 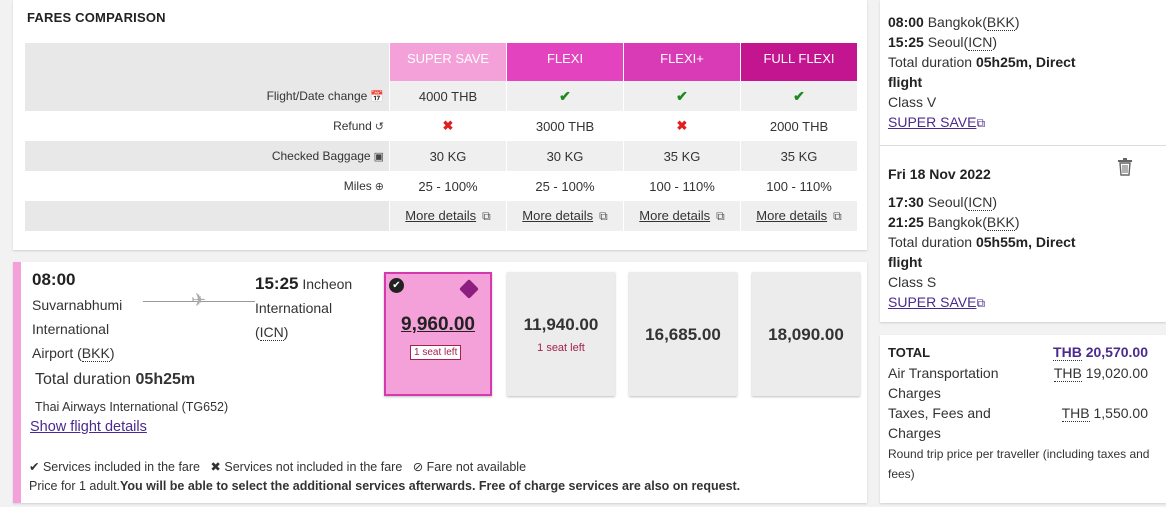 I want to click on baggage-icon: ▣, so click(x=378, y=157).